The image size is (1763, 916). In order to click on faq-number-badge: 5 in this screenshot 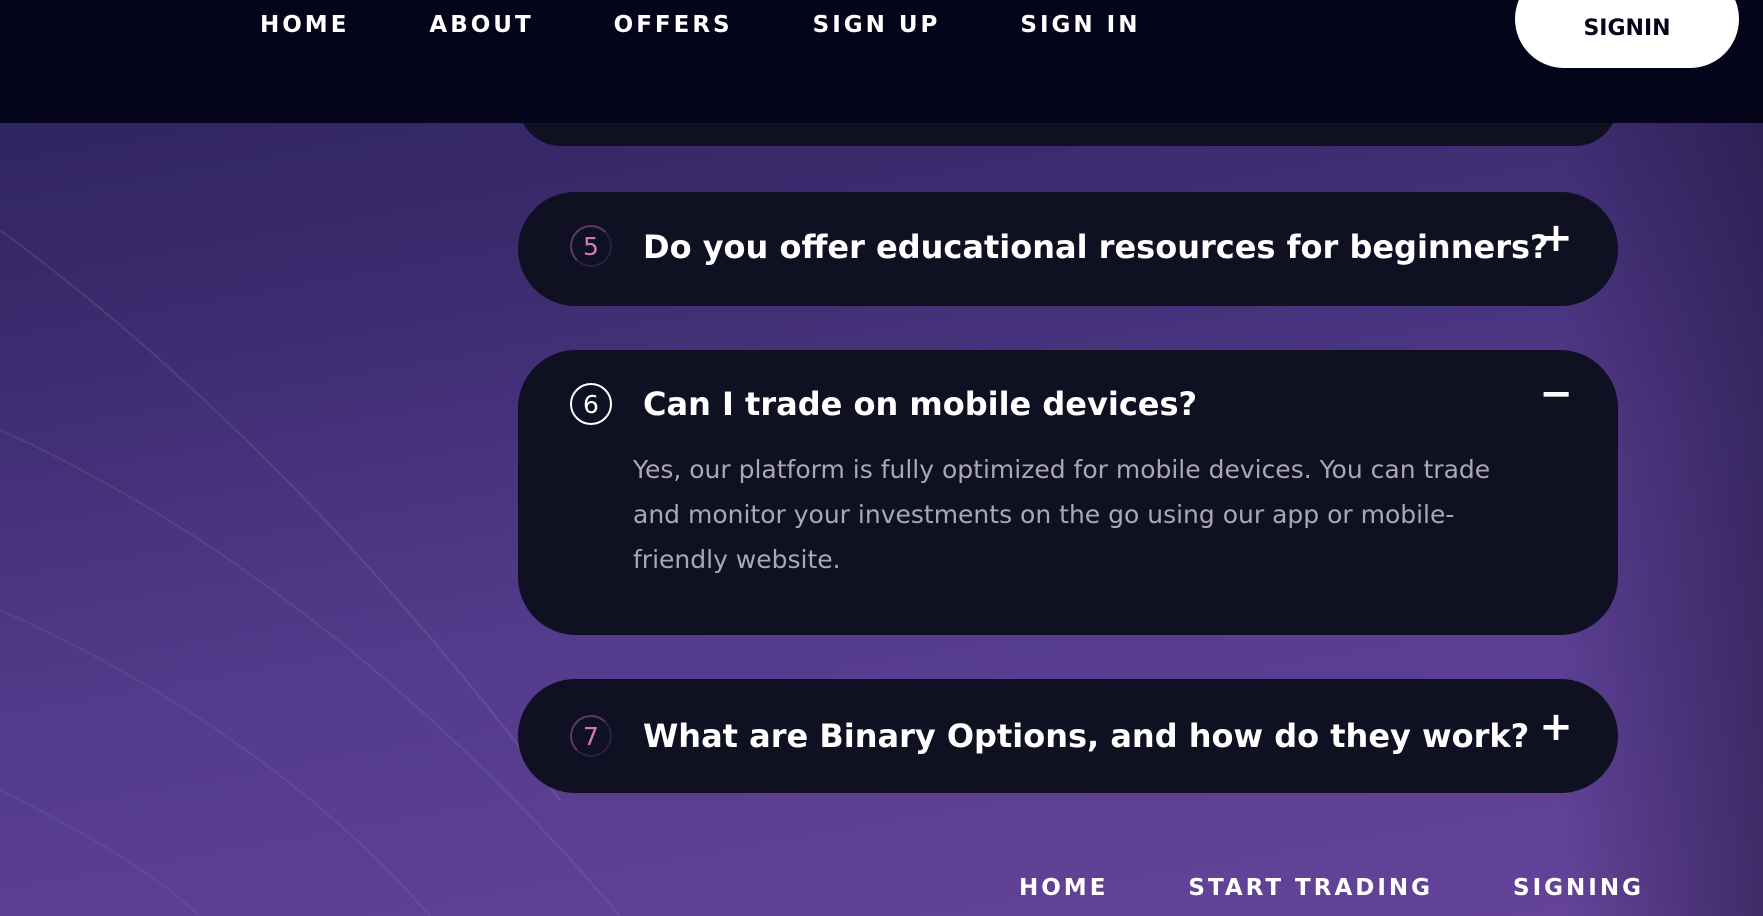, I will do `click(591, 246)`.